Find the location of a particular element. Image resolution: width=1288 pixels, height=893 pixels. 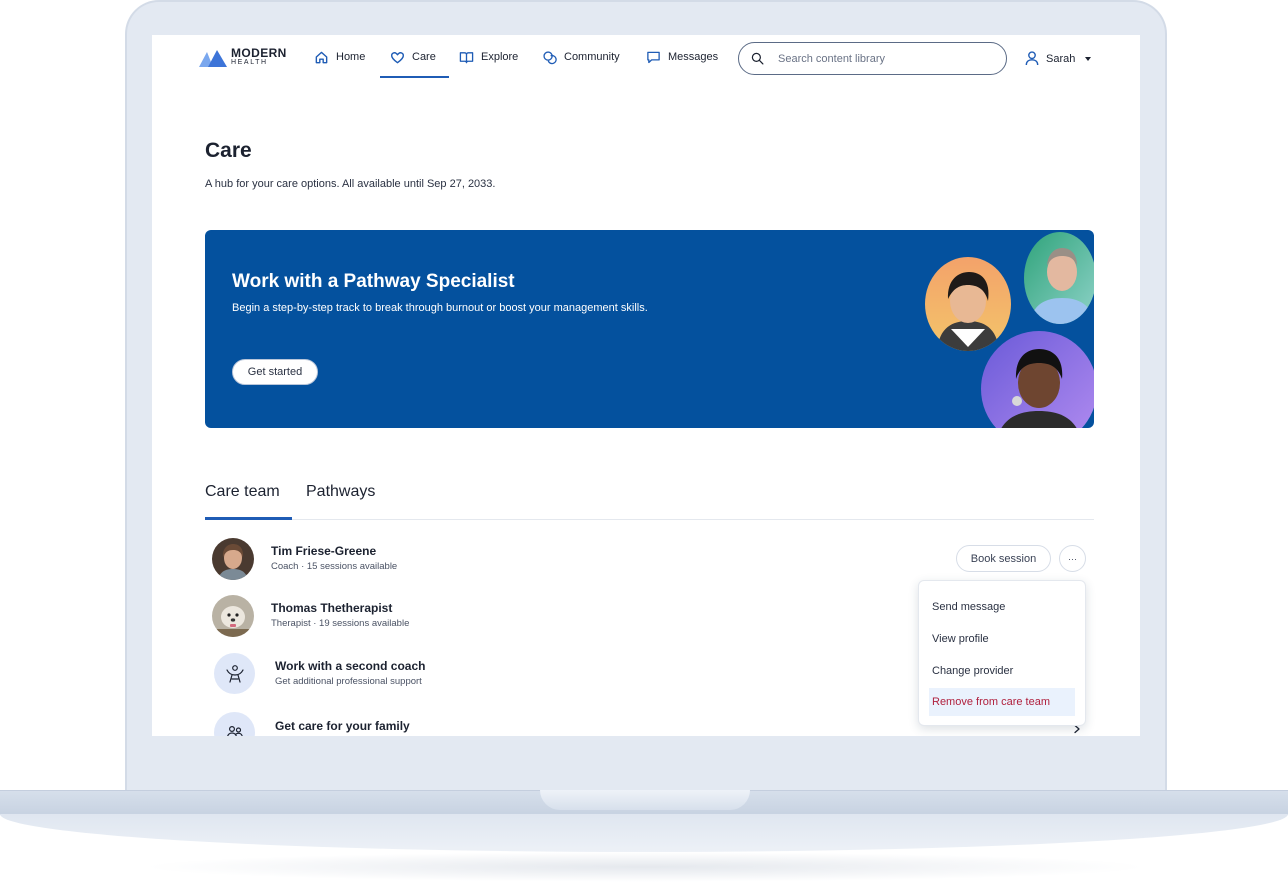

menu-item-remove-from-care-team: Remove from care team is located at coordinates (1002, 702).